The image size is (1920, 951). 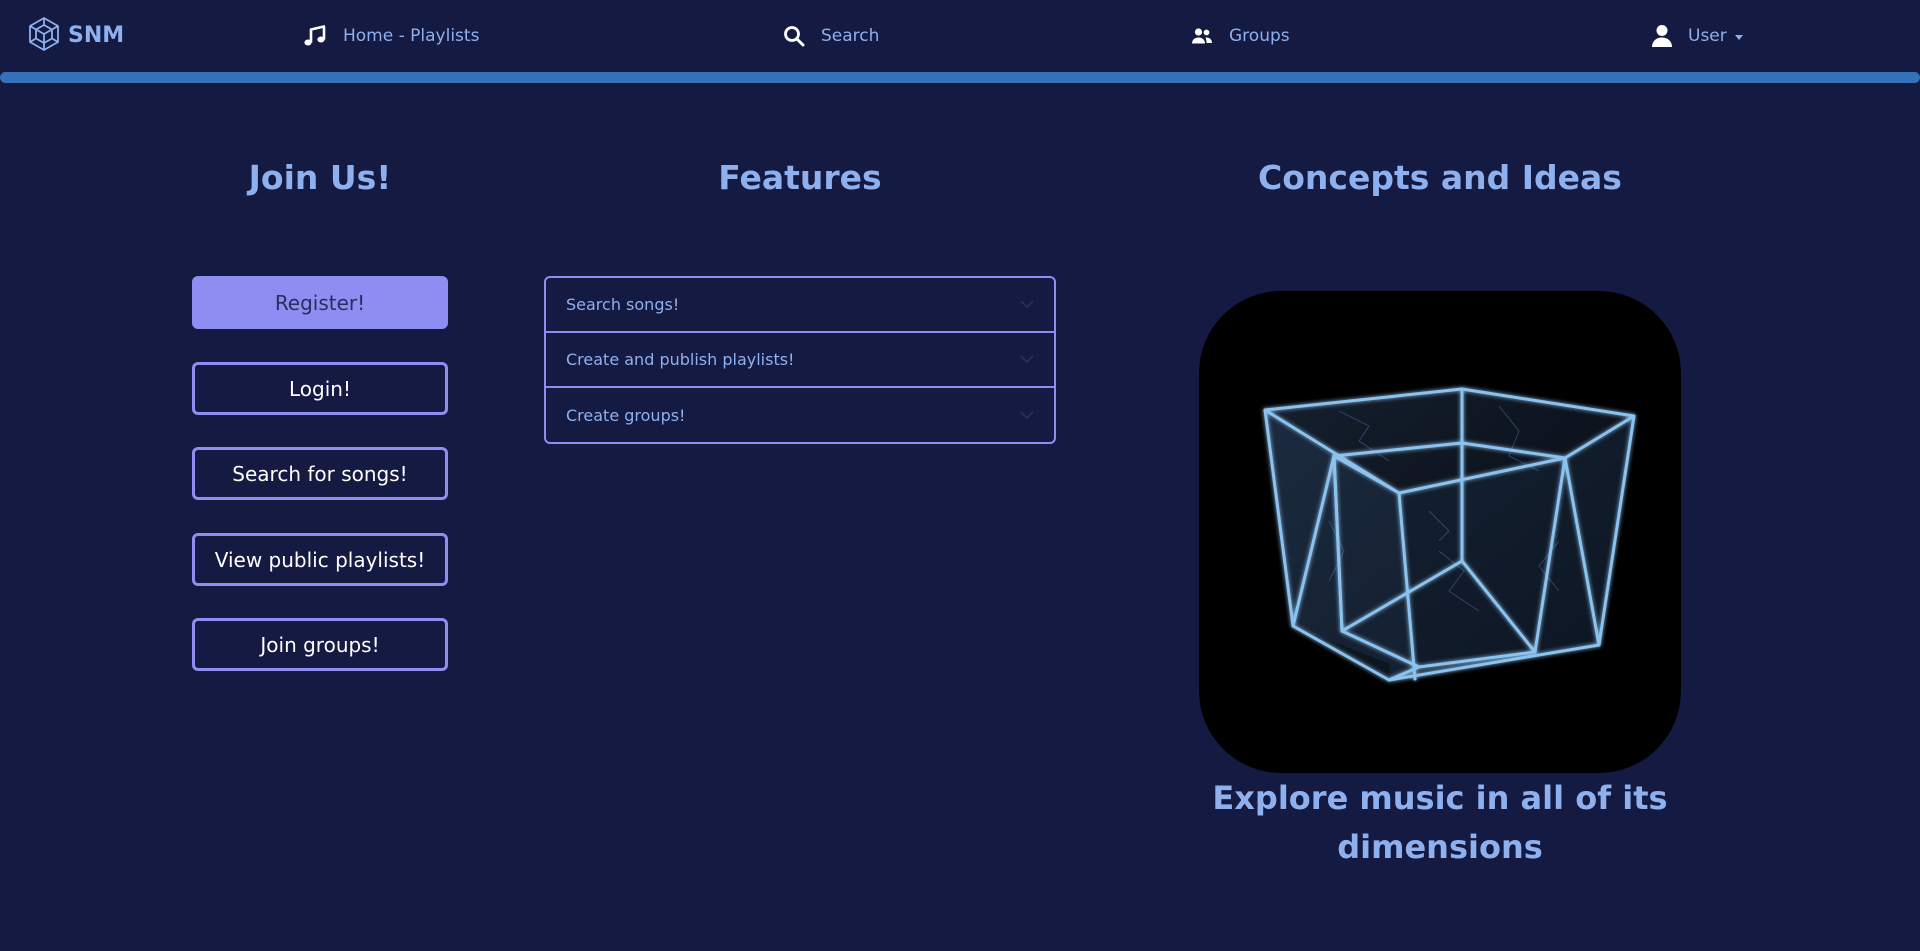 What do you see at coordinates (320, 473) in the screenshot?
I see `search-songs-button: Search for songs!` at bounding box center [320, 473].